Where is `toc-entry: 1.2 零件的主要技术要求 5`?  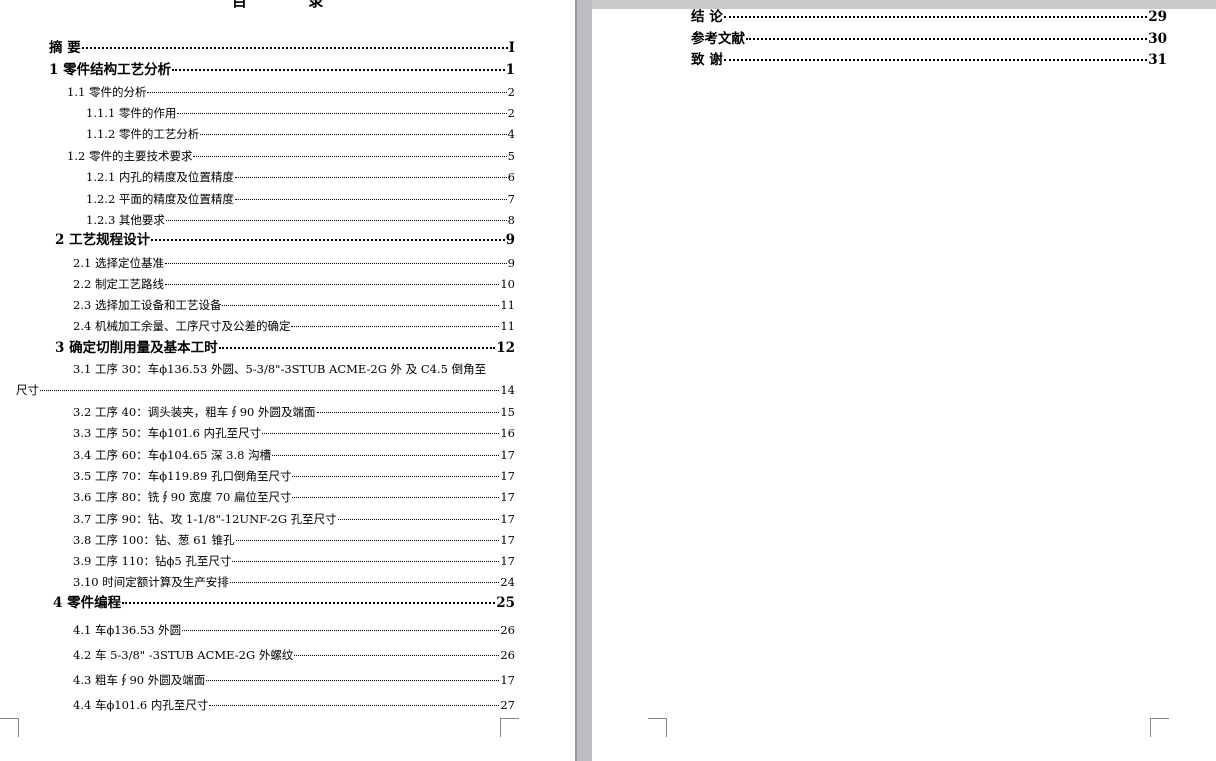
toc-entry: 1.2 零件的主要技术要求 5 is located at coordinates (291, 156).